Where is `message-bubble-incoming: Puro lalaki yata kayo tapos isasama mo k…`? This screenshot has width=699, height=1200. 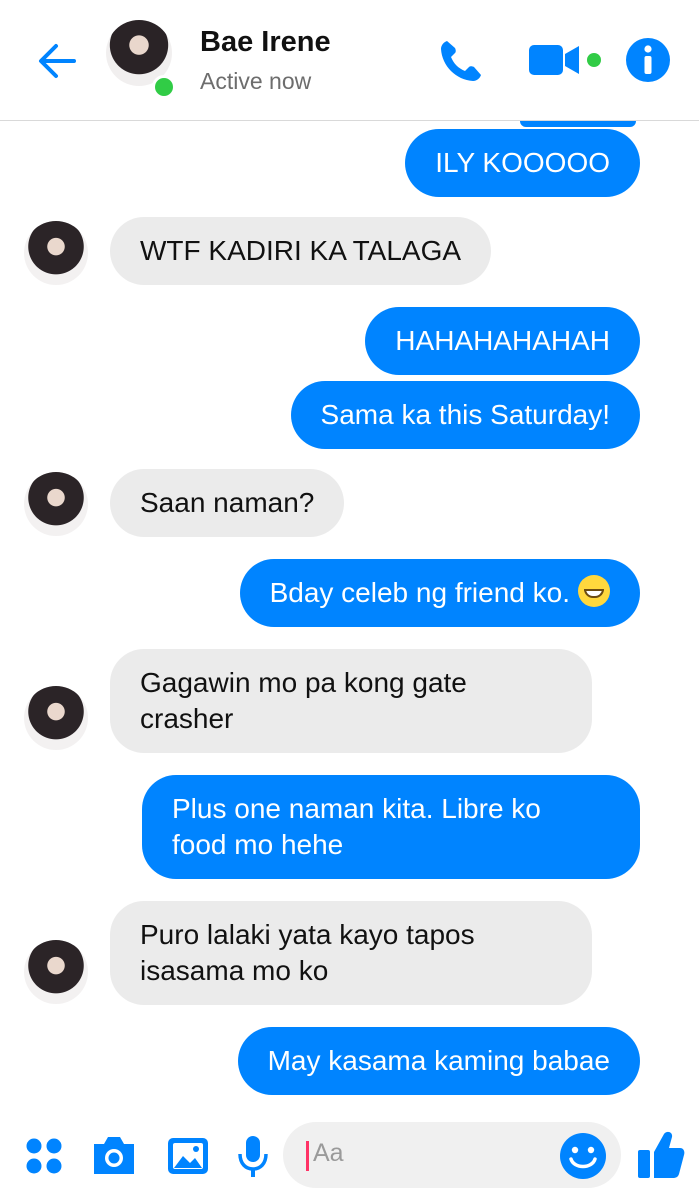 message-bubble-incoming: Puro lalaki yata kayo tapos isasama mo k… is located at coordinates (351, 953).